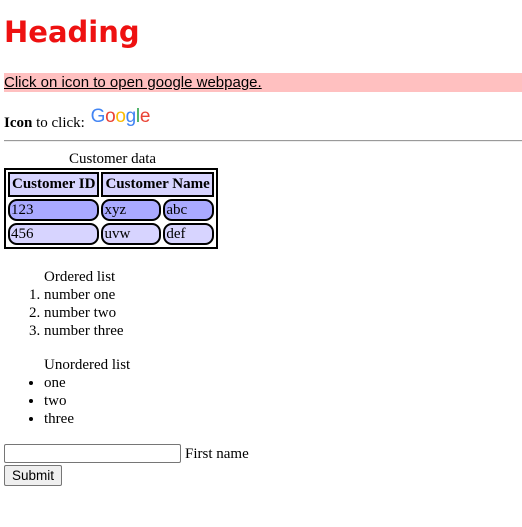 This screenshot has width=522, height=527. Describe the element at coordinates (84, 331) in the screenshot. I see `list-item: number three` at that location.